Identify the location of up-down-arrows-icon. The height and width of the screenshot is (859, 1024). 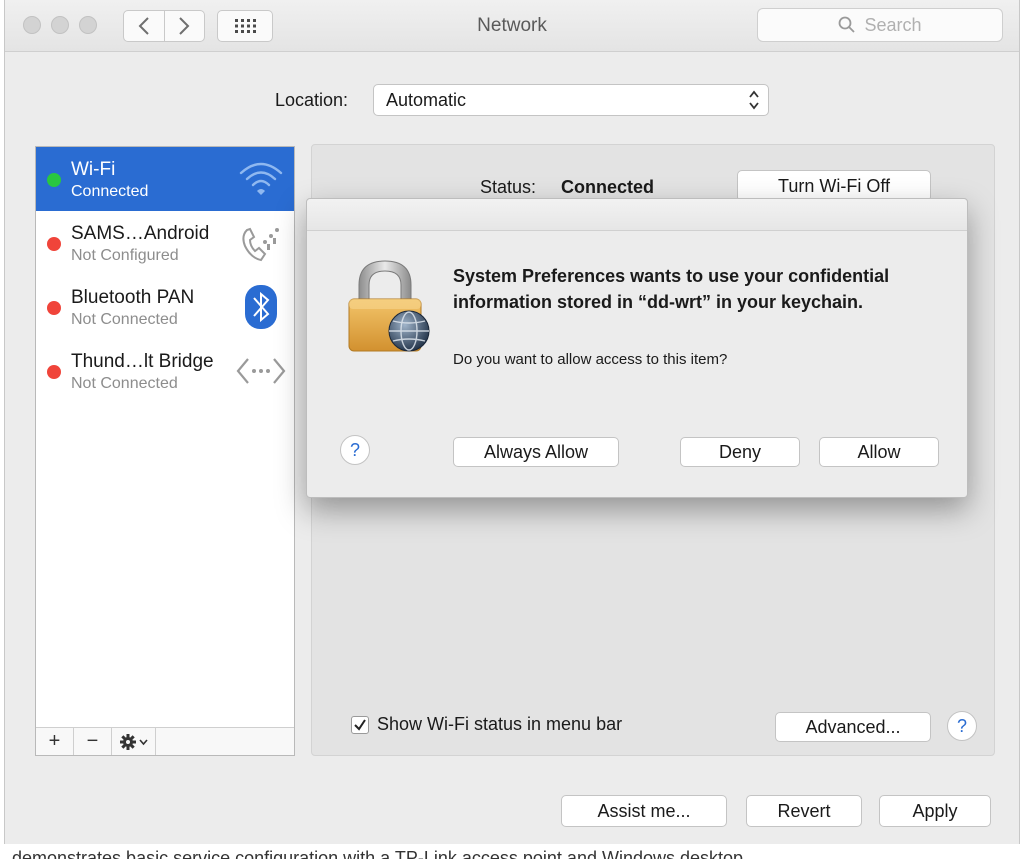
(754, 100).